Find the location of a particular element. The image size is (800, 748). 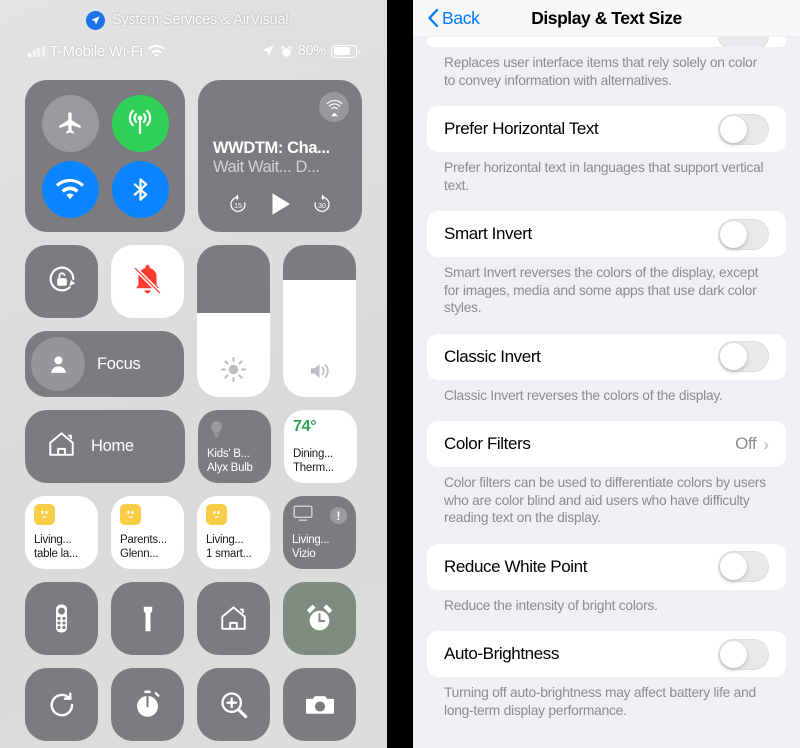

smart-invert-toggle is located at coordinates (743, 234).